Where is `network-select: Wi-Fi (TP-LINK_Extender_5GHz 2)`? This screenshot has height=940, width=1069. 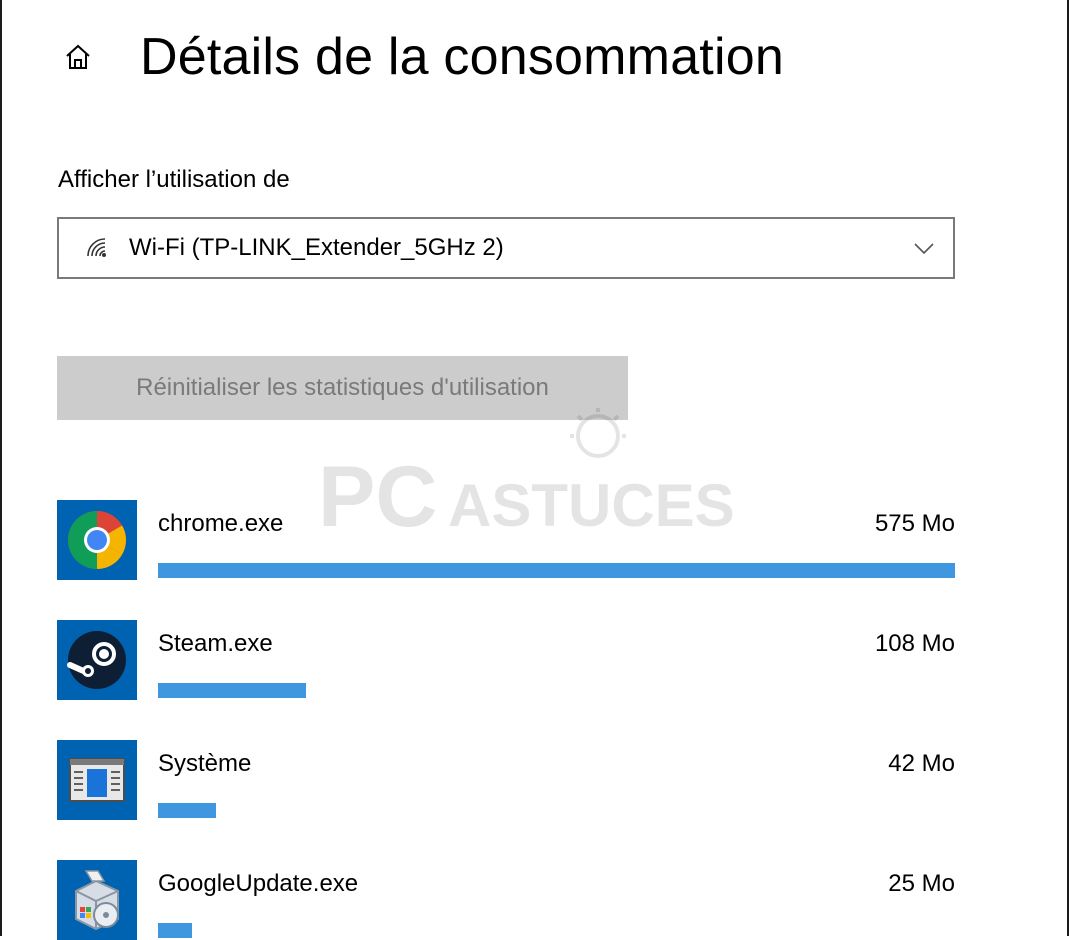 network-select: Wi-Fi (TP-LINK_Extender_5GHz 2) is located at coordinates (506, 248).